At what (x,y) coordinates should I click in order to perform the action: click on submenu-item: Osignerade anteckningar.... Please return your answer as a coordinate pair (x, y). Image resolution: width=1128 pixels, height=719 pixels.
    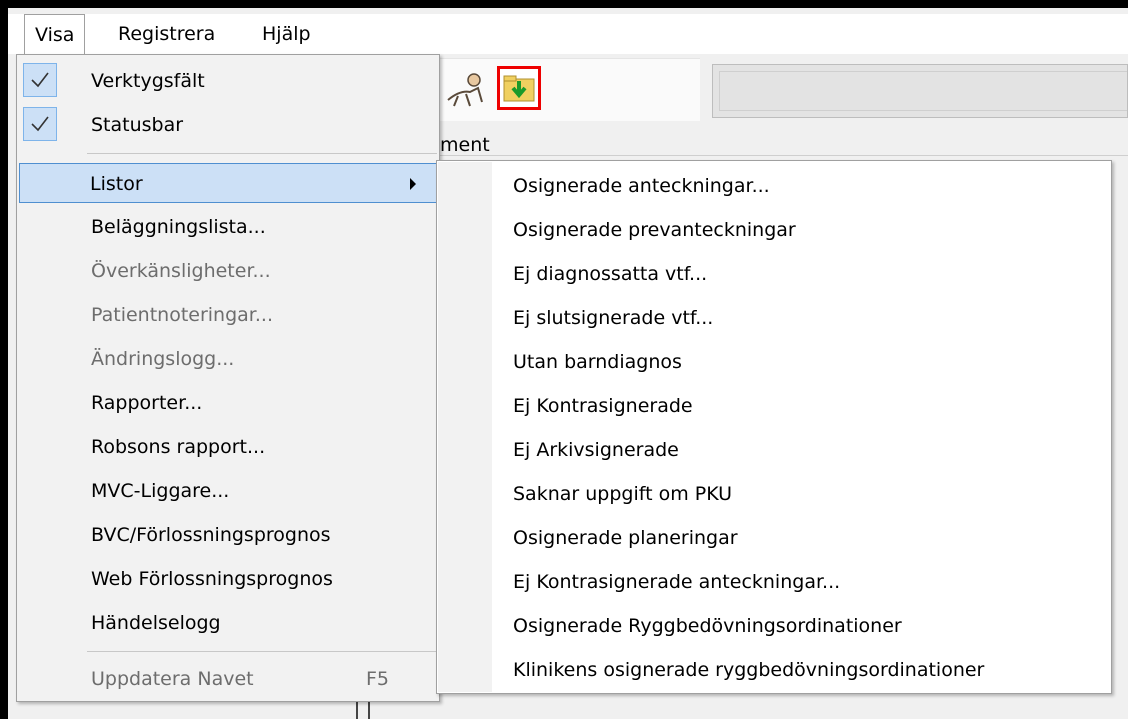
    Looking at the image, I should click on (641, 186).